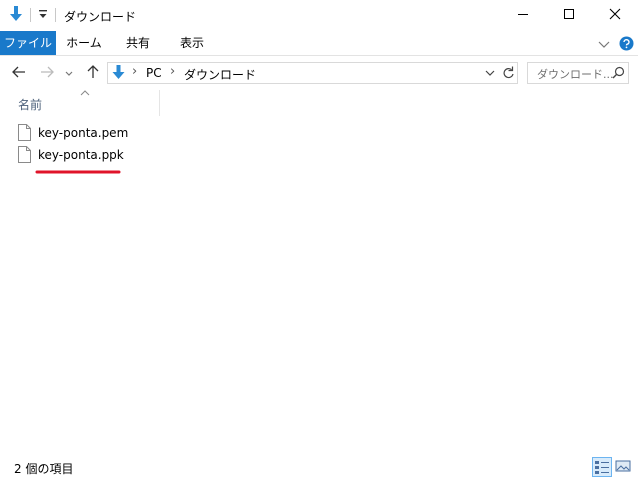 The height and width of the screenshot is (479, 638). Describe the element at coordinates (43, 16) in the screenshot. I see `quick-access-dropdown-icon` at that location.